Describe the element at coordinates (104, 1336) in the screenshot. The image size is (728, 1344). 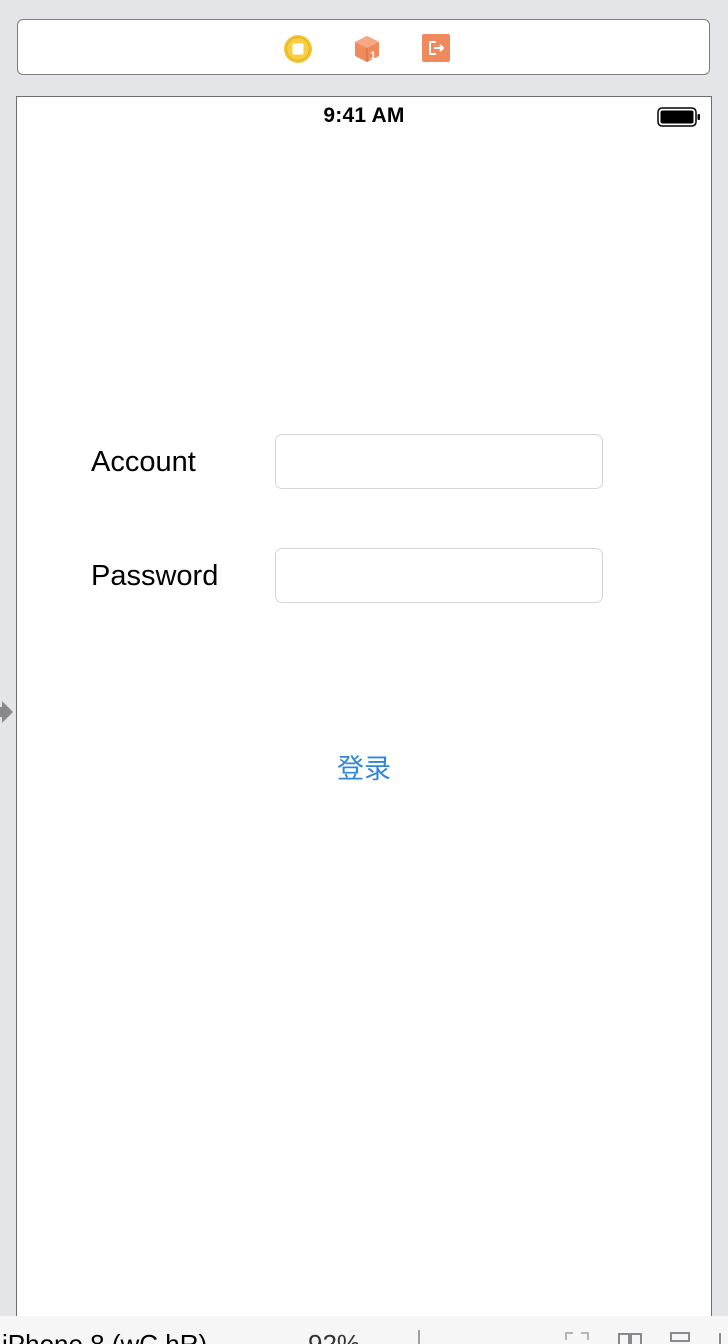
I see `device-config-button: iPhone 8 (wC hR)` at that location.